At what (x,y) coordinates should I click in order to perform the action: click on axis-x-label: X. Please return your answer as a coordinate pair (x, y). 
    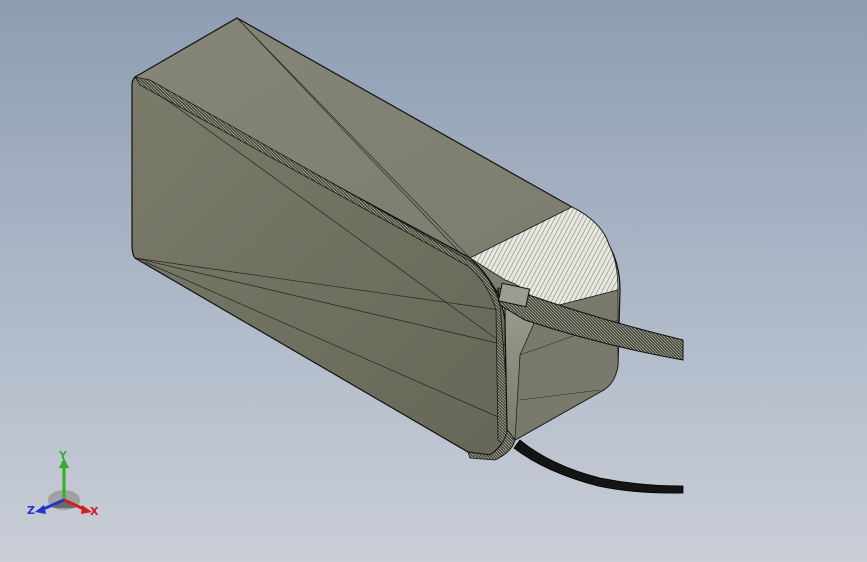
    Looking at the image, I should click on (94, 511).